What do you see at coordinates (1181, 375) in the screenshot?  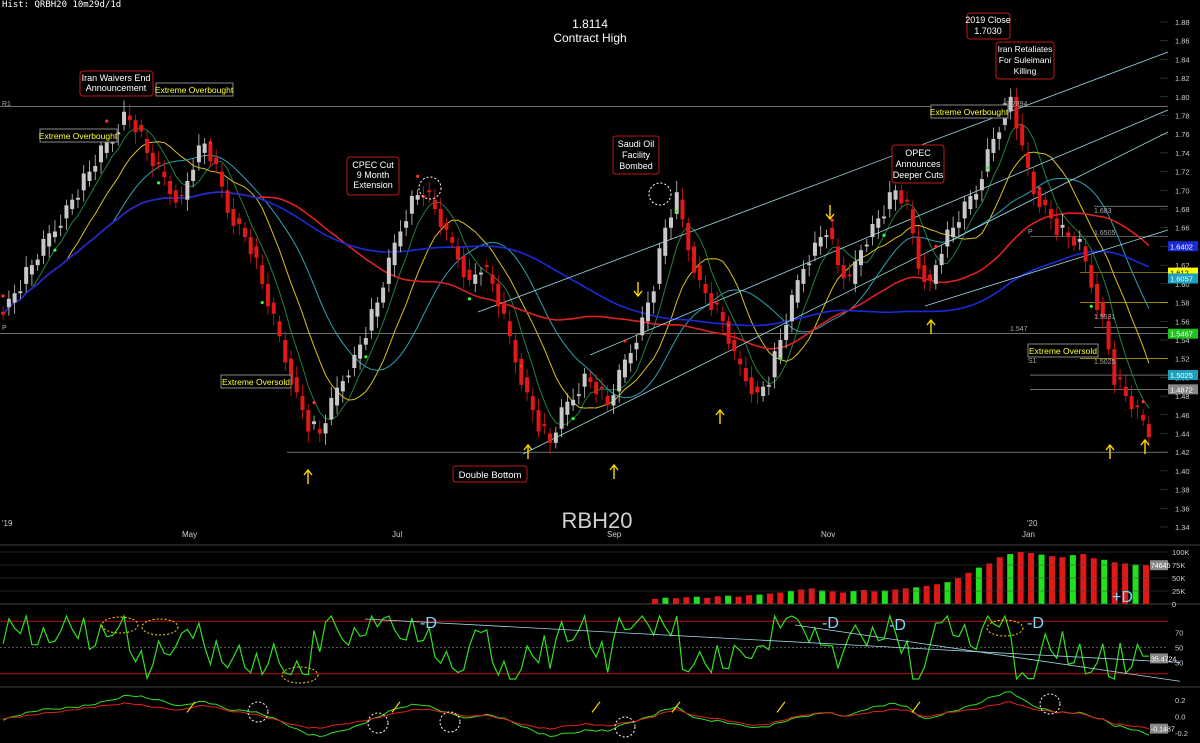 I see `price-tag-4: 1.5025` at bounding box center [1181, 375].